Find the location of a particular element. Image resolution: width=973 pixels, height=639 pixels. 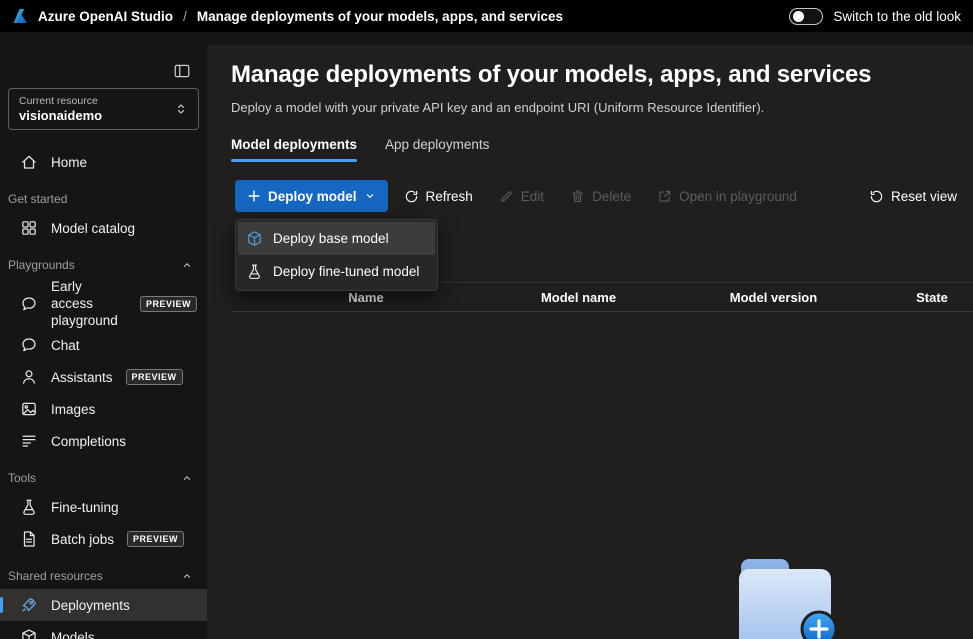

sidebar-item-chat: Chat is located at coordinates (103, 345).